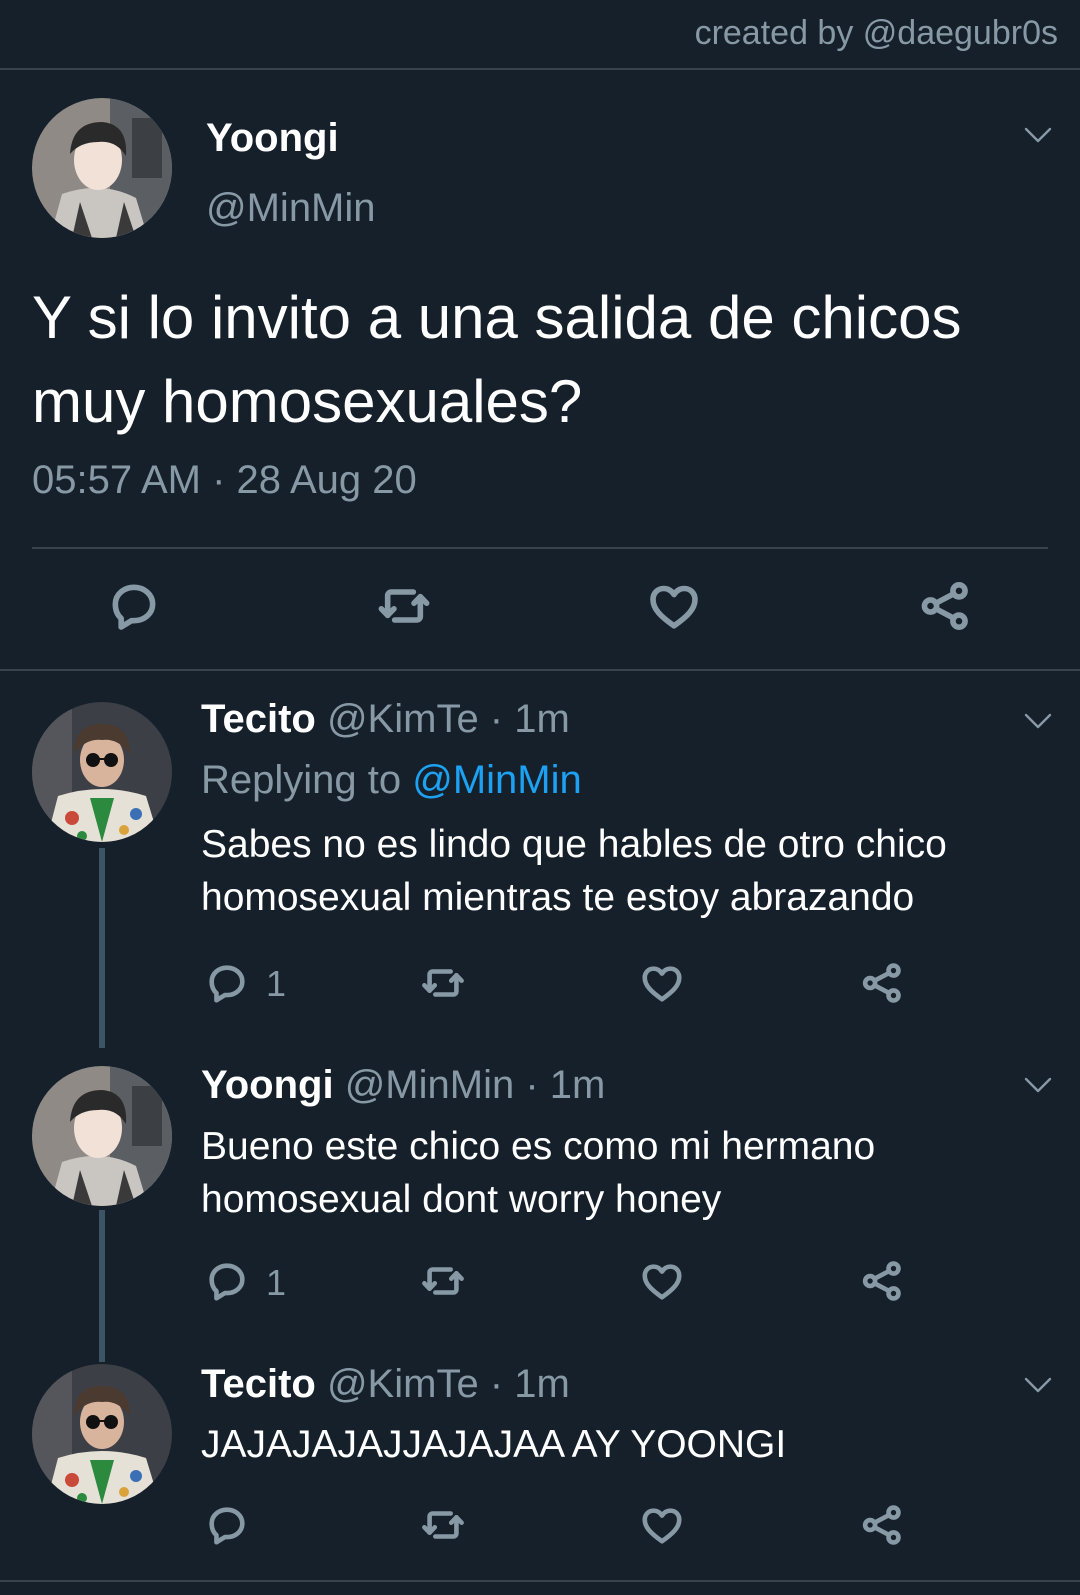  I want to click on tweet-text: JAJAJAJAJJAJAJAA AY YOONGI, so click(494, 1444).